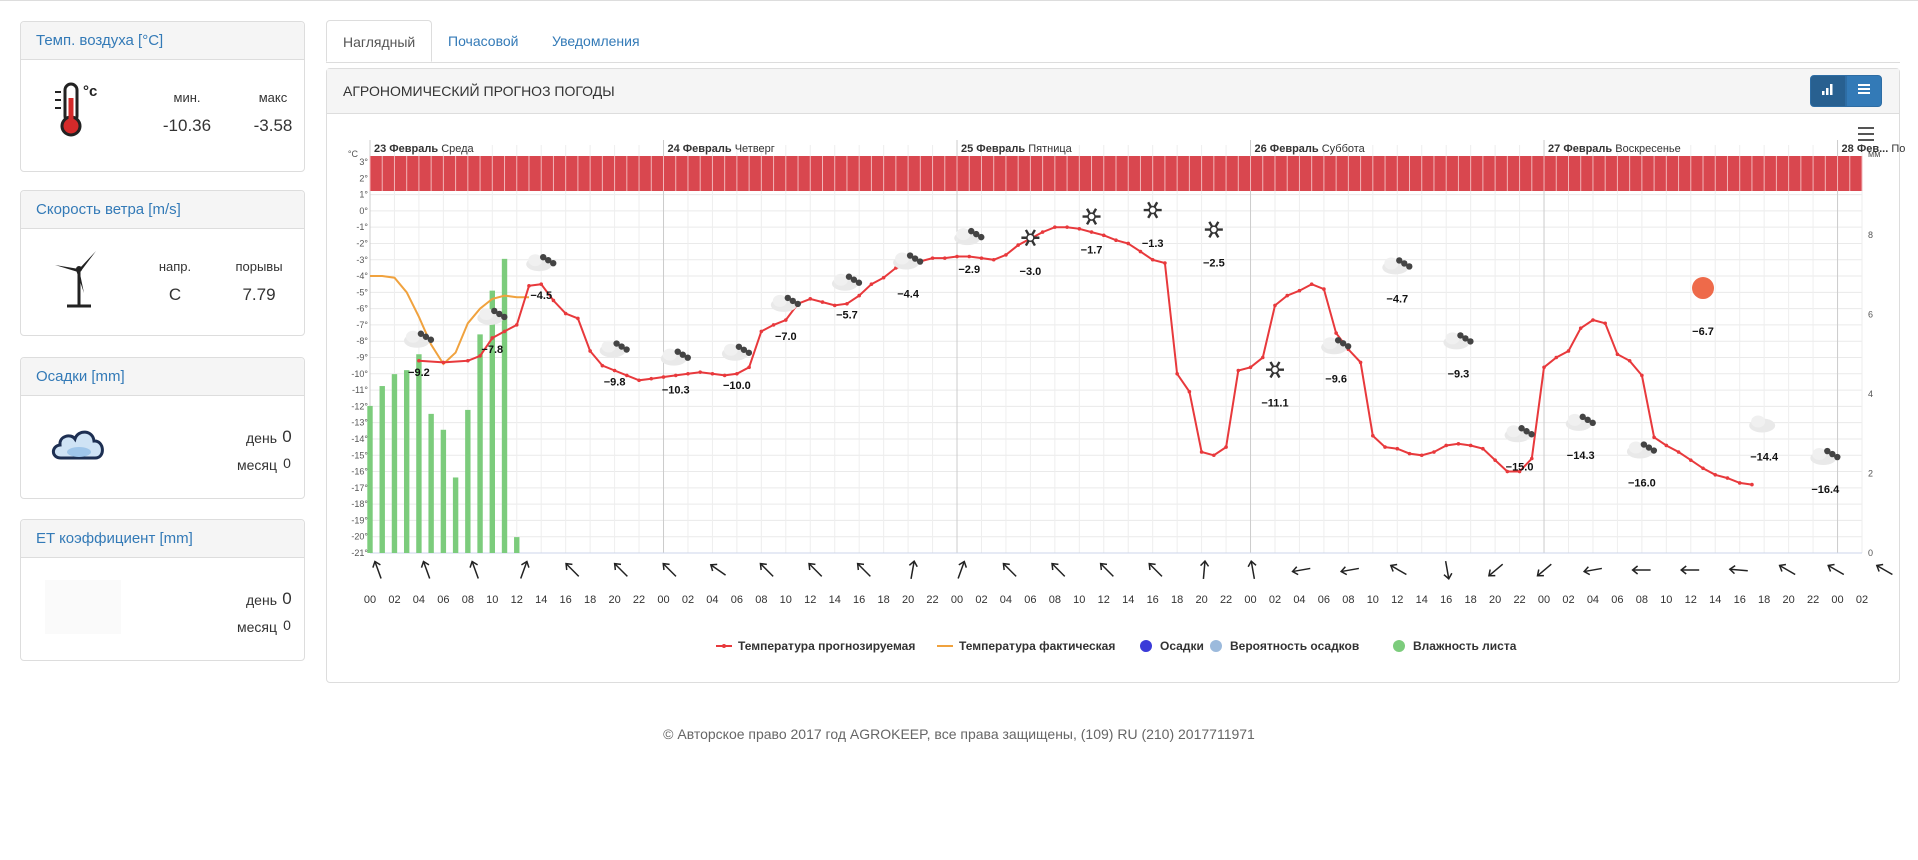 The image size is (1918, 860). What do you see at coordinates (379, 41) in the screenshot?
I see `tab-visual: Наглядный` at bounding box center [379, 41].